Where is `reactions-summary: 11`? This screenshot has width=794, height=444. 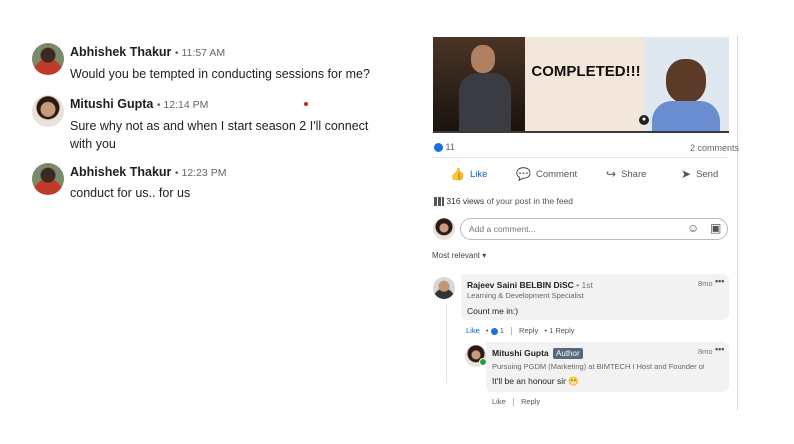
reactions-summary: 11 is located at coordinates (444, 147).